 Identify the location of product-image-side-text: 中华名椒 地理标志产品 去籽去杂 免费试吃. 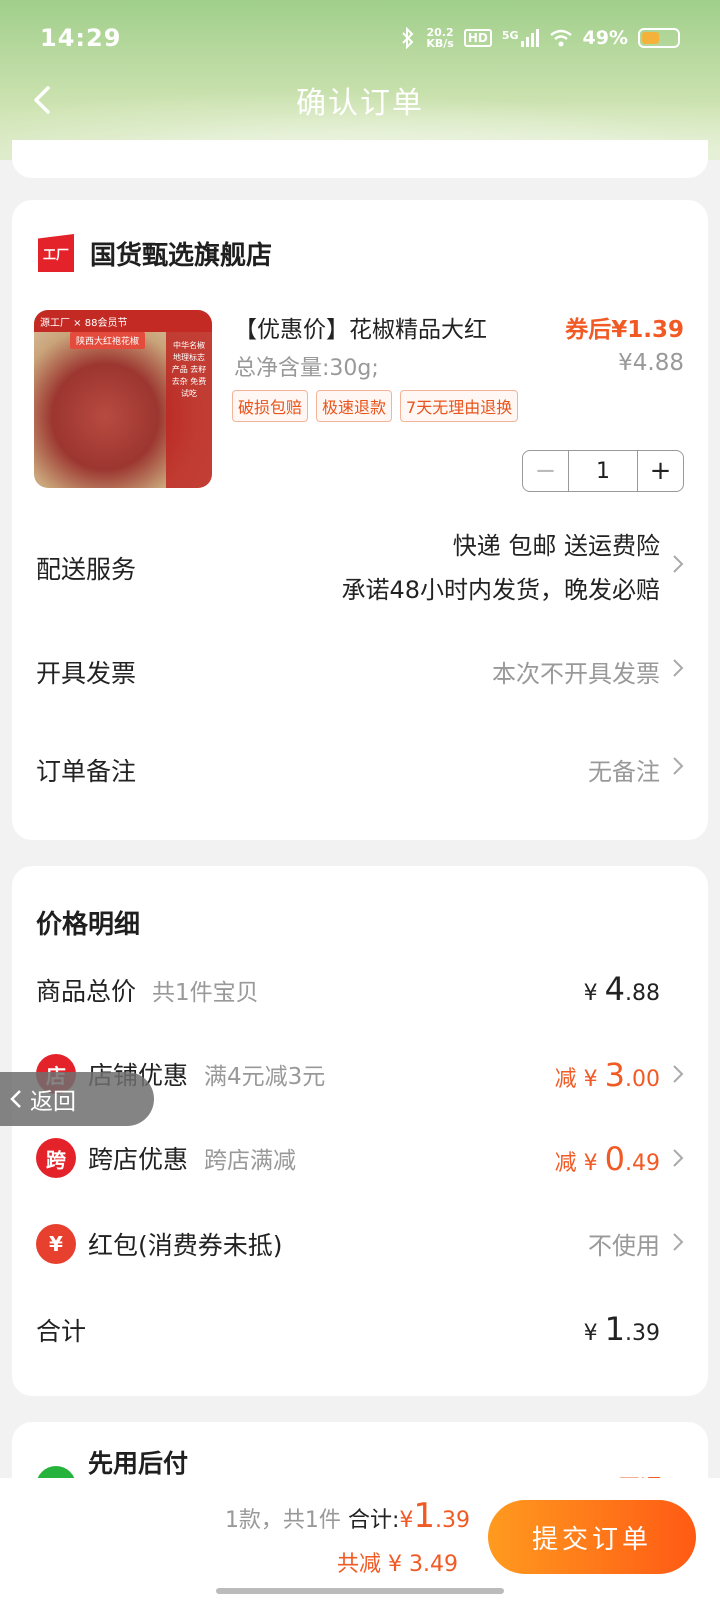
(189, 410).